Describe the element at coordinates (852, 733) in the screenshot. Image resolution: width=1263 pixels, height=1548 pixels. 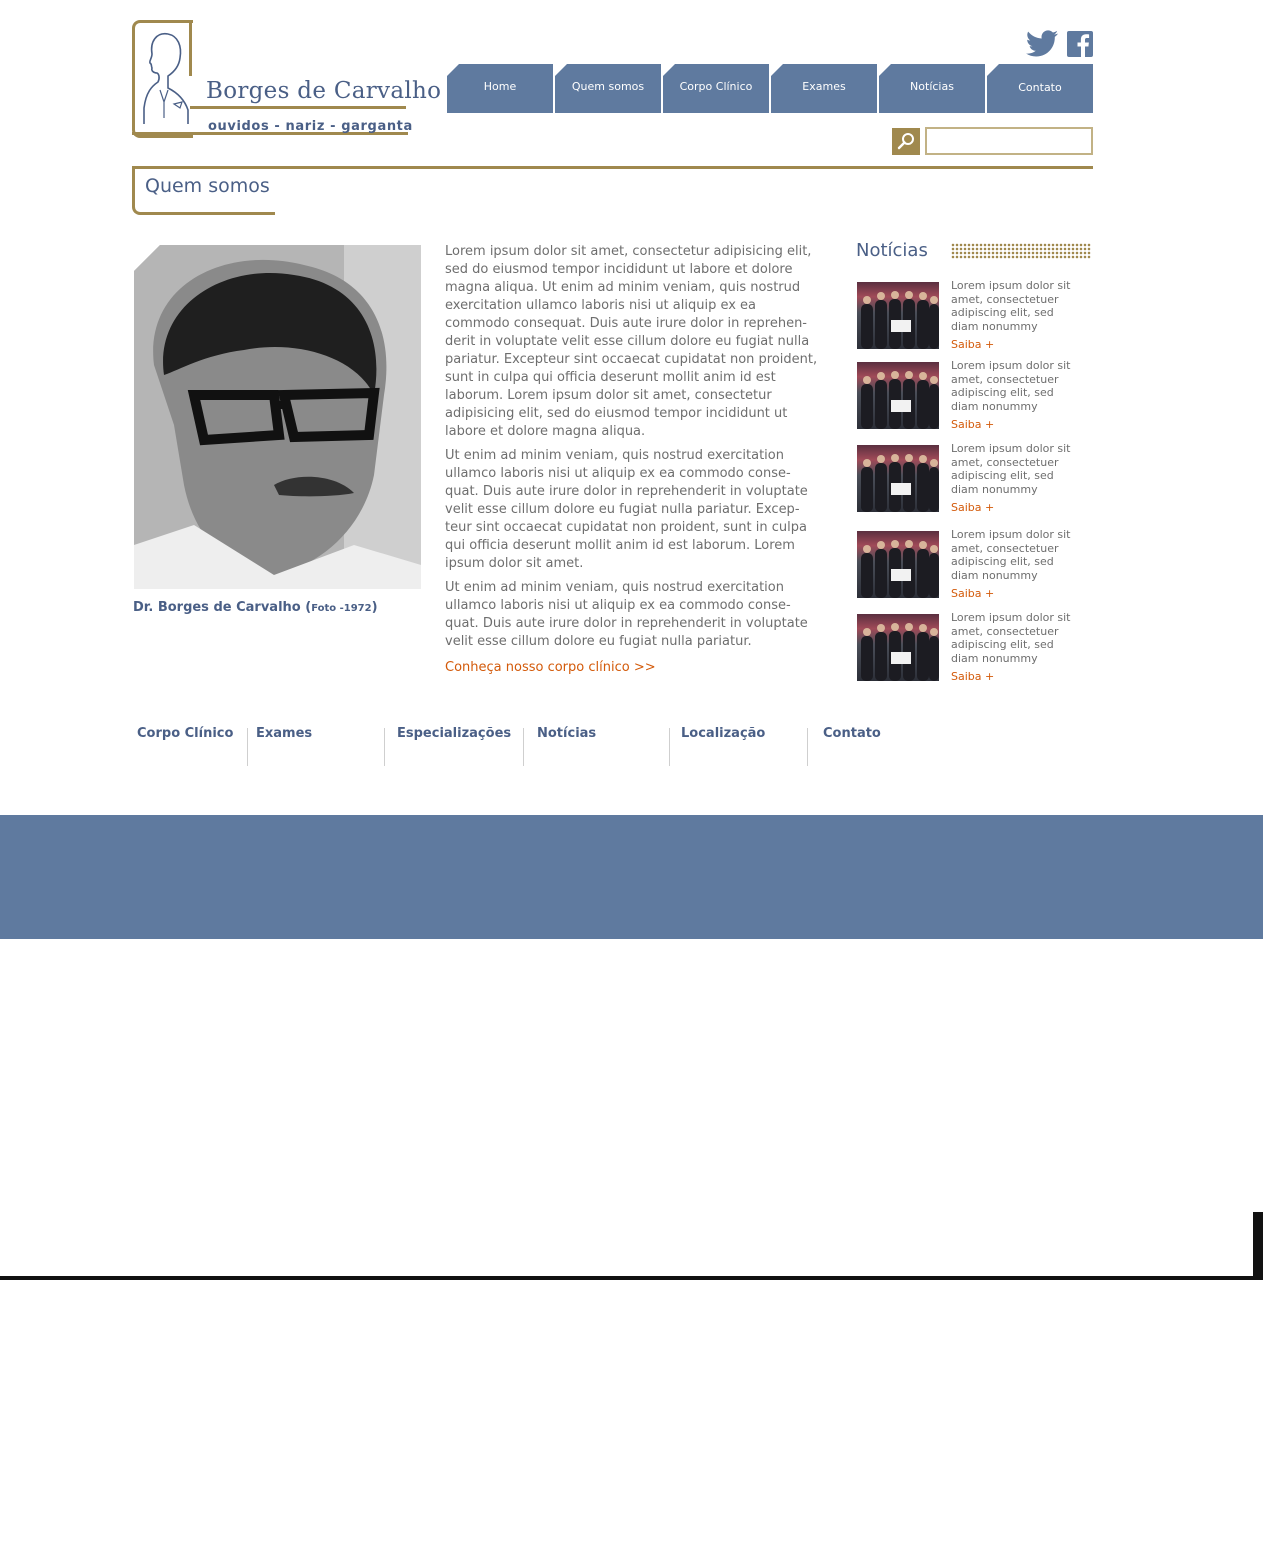
I see `footer-link-contato: Contato` at that location.